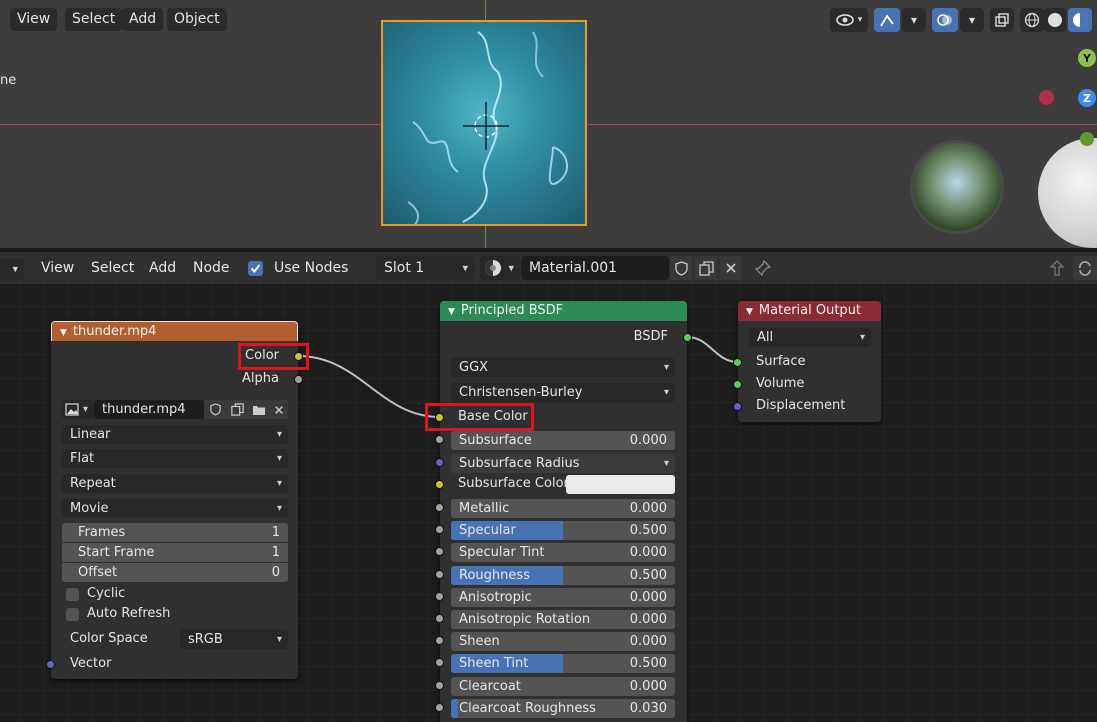  I want to click on input-socket-anisotropic-rotation, so click(439, 618).